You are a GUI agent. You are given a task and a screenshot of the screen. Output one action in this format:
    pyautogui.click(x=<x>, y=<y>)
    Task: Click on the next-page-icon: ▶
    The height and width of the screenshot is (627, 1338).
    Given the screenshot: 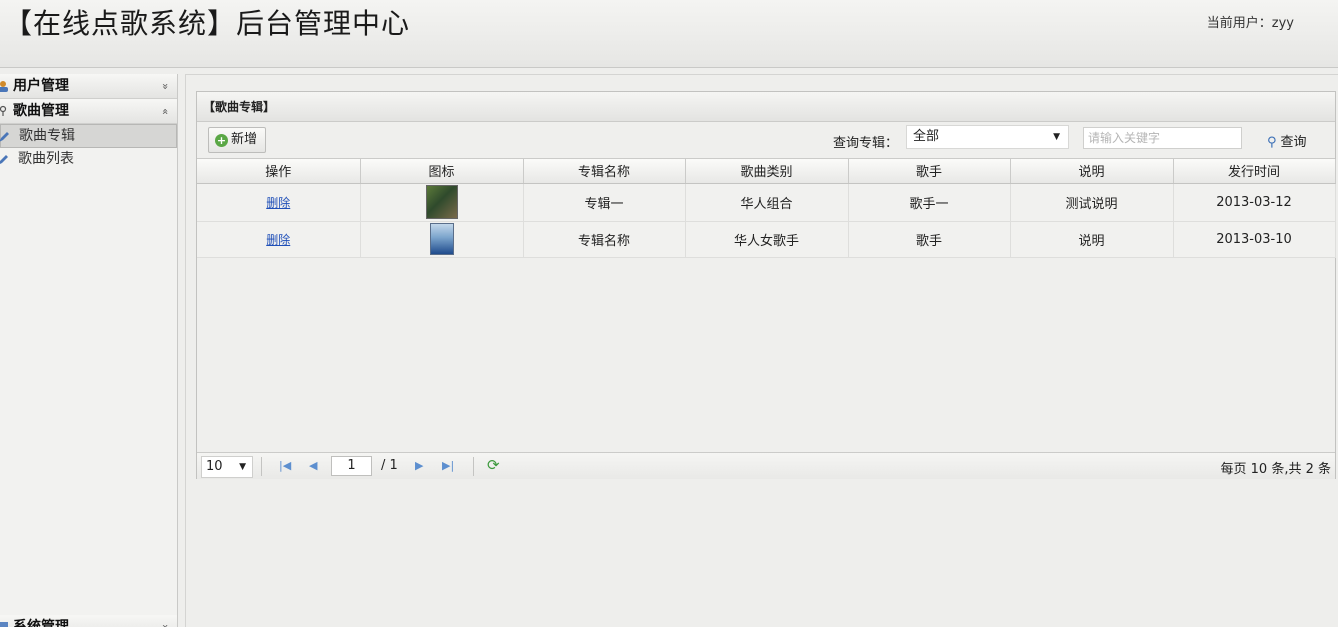 What is the action you would take?
    pyautogui.click(x=419, y=466)
    